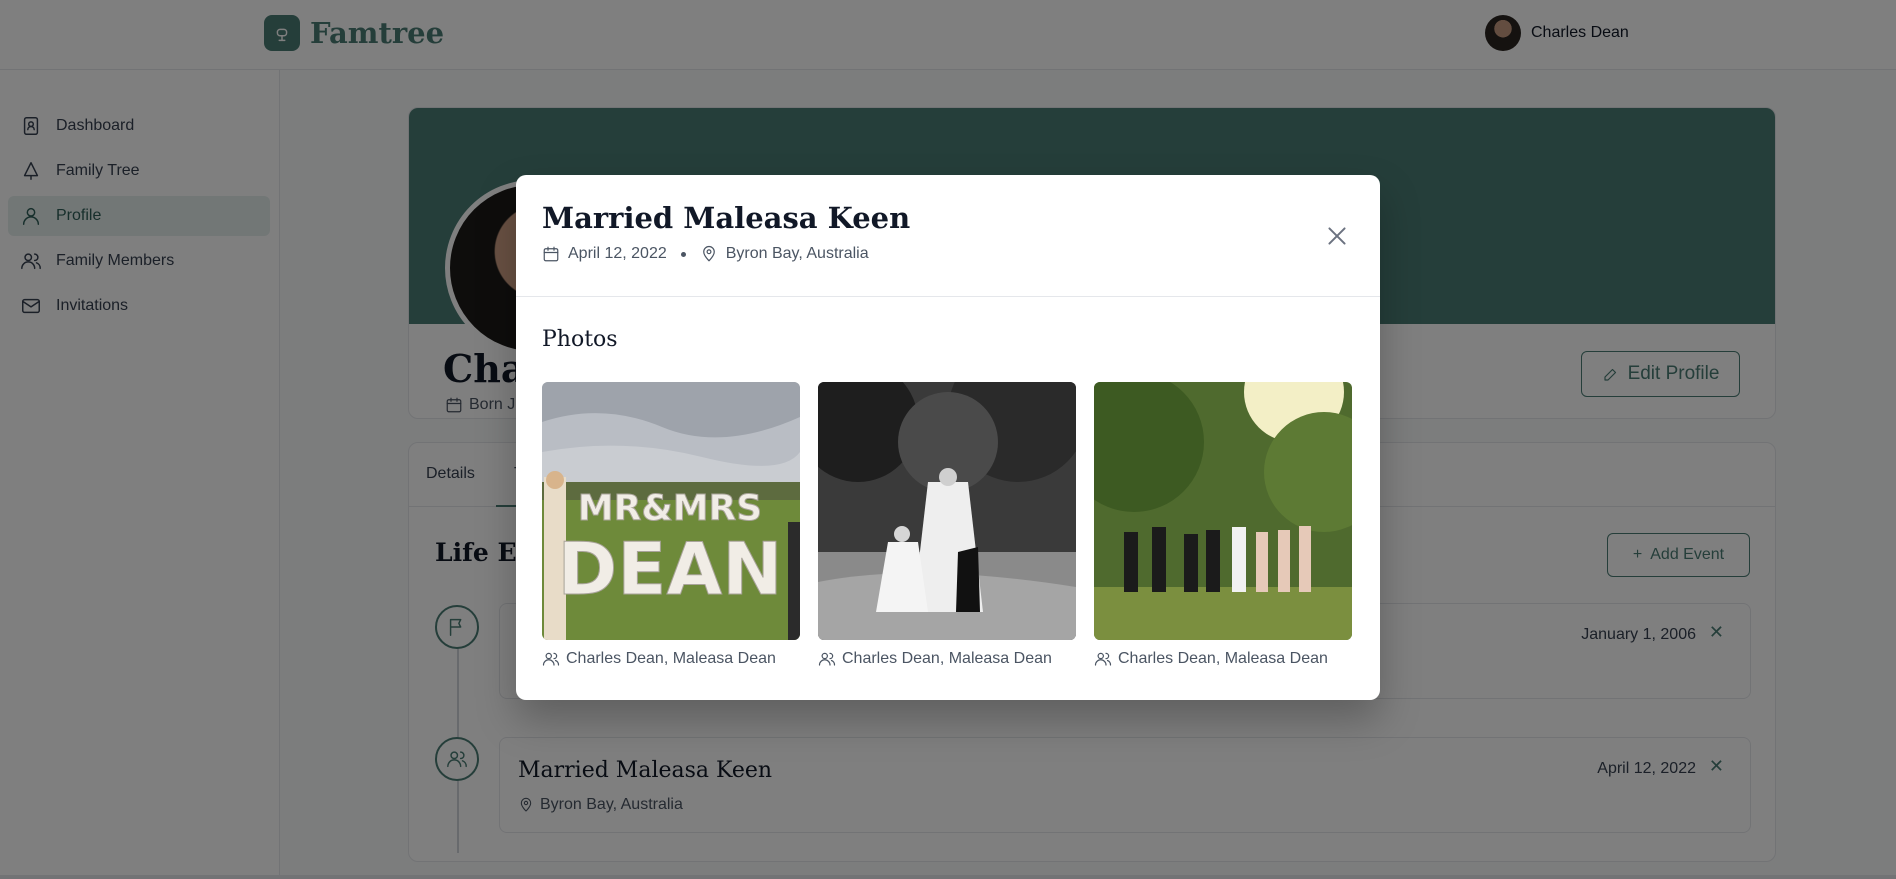 The width and height of the screenshot is (1896, 879). I want to click on photo-sign: MR&MRS DEAN, so click(671, 511).